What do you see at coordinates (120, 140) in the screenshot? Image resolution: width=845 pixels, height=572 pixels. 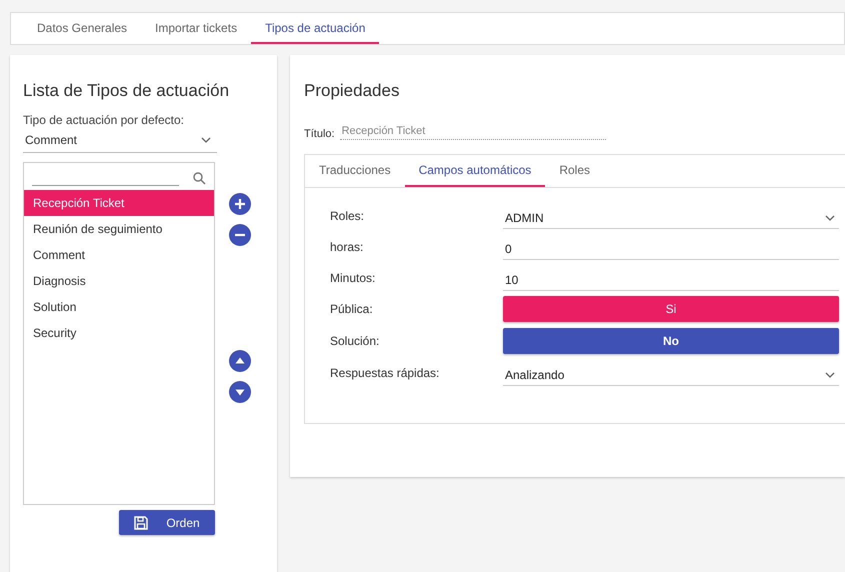 I see `default-type-select: Comment` at bounding box center [120, 140].